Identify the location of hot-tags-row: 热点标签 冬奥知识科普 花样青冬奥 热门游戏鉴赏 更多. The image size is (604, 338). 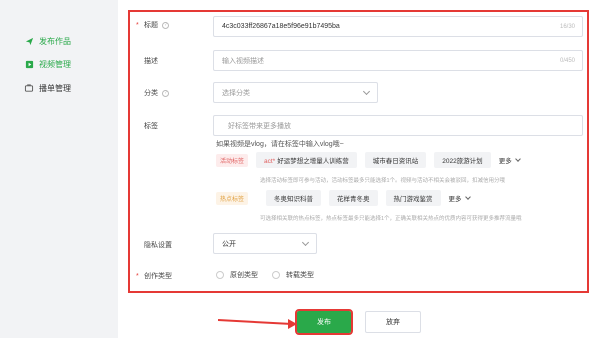
(343, 198).